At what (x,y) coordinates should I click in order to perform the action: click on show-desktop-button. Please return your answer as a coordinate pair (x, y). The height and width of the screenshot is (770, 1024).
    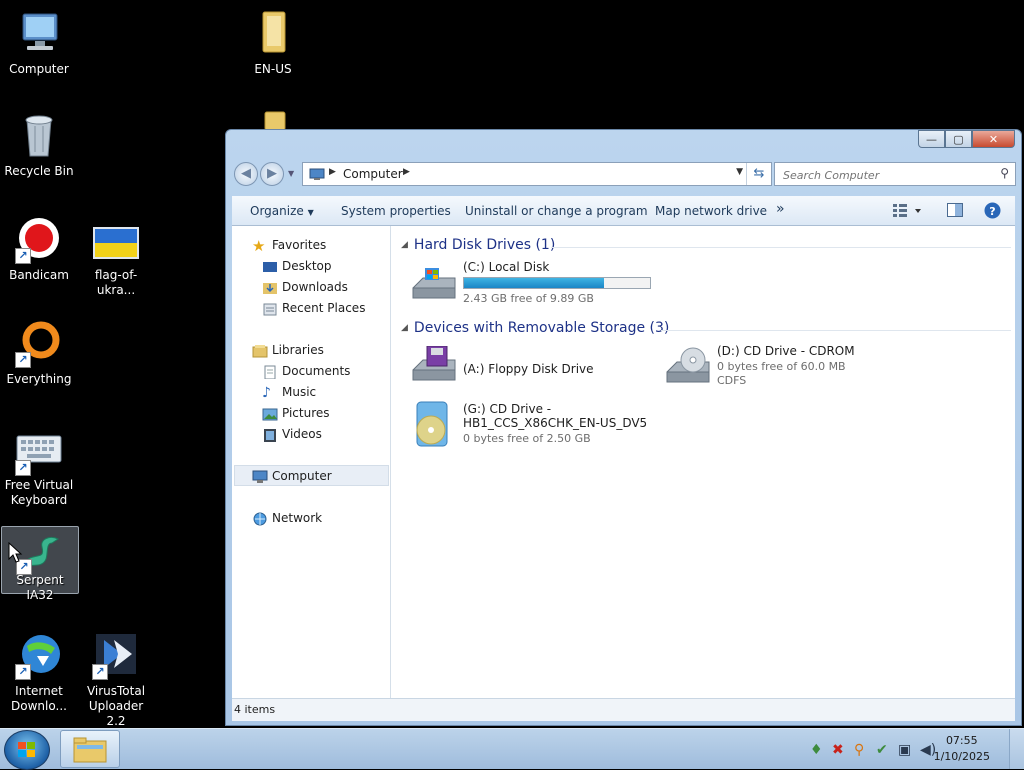
    Looking at the image, I should click on (1016, 749).